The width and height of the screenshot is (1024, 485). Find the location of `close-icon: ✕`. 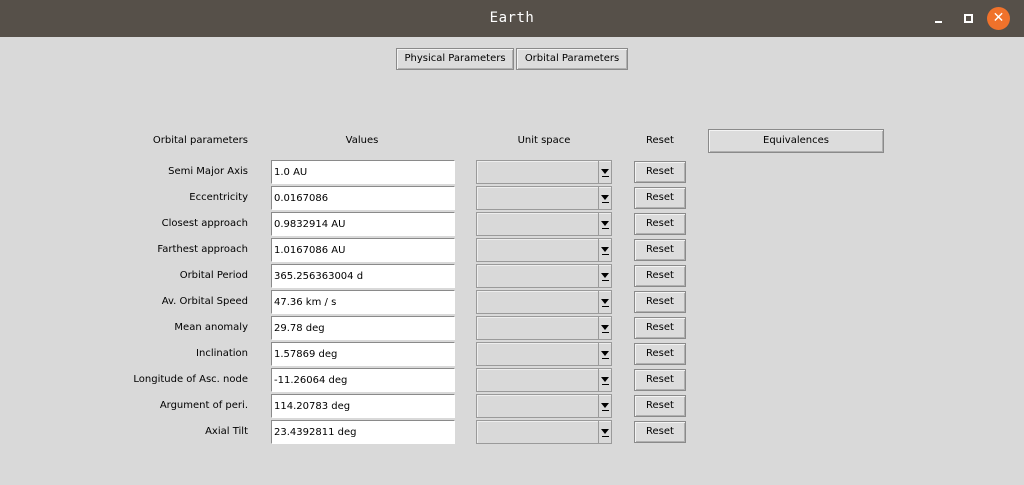

close-icon: ✕ is located at coordinates (998, 18).